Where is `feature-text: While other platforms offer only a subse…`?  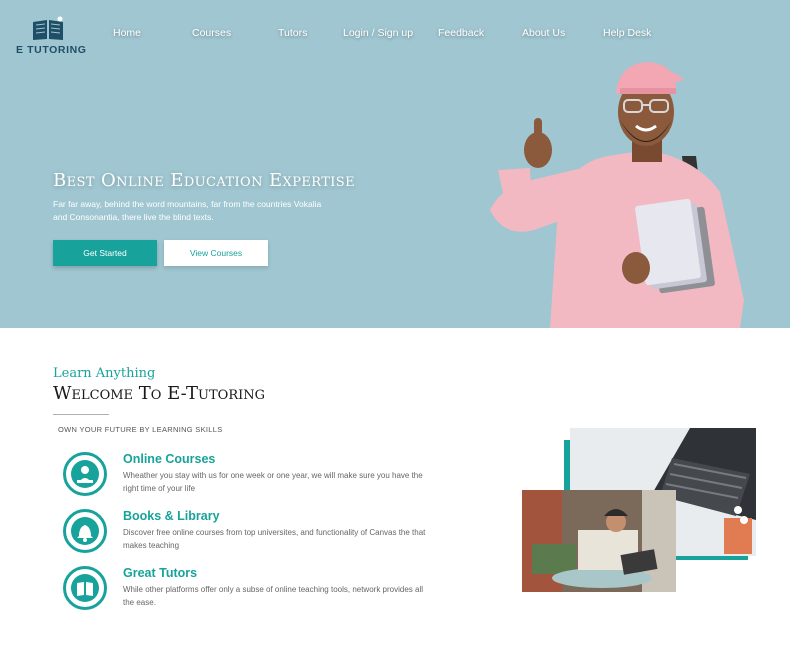
feature-text: While other platforms offer only a subse… is located at coordinates (273, 596).